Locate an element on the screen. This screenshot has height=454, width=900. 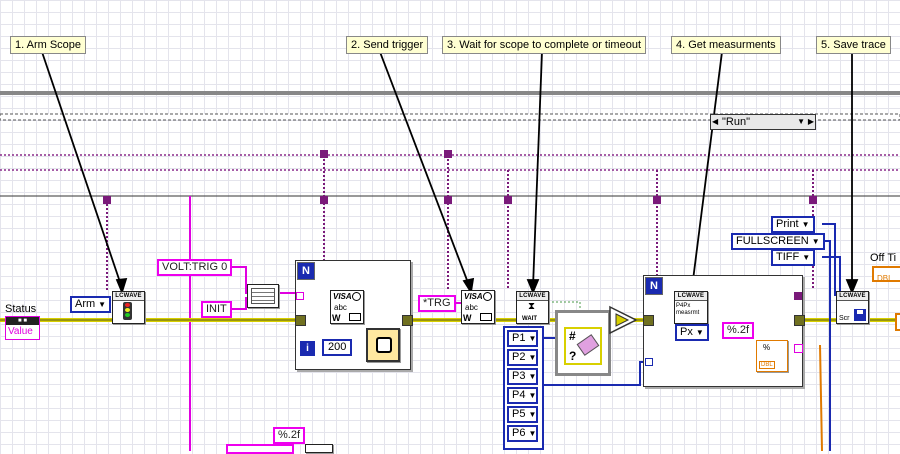
fullscreen-enum-value: FULLSCREEN is located at coordinates (772, 241).